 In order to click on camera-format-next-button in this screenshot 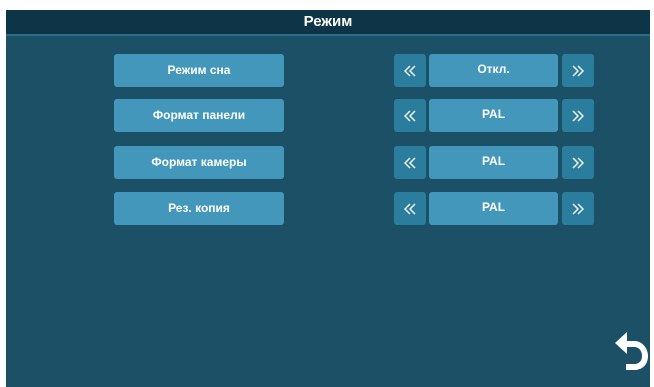, I will do `click(578, 162)`.